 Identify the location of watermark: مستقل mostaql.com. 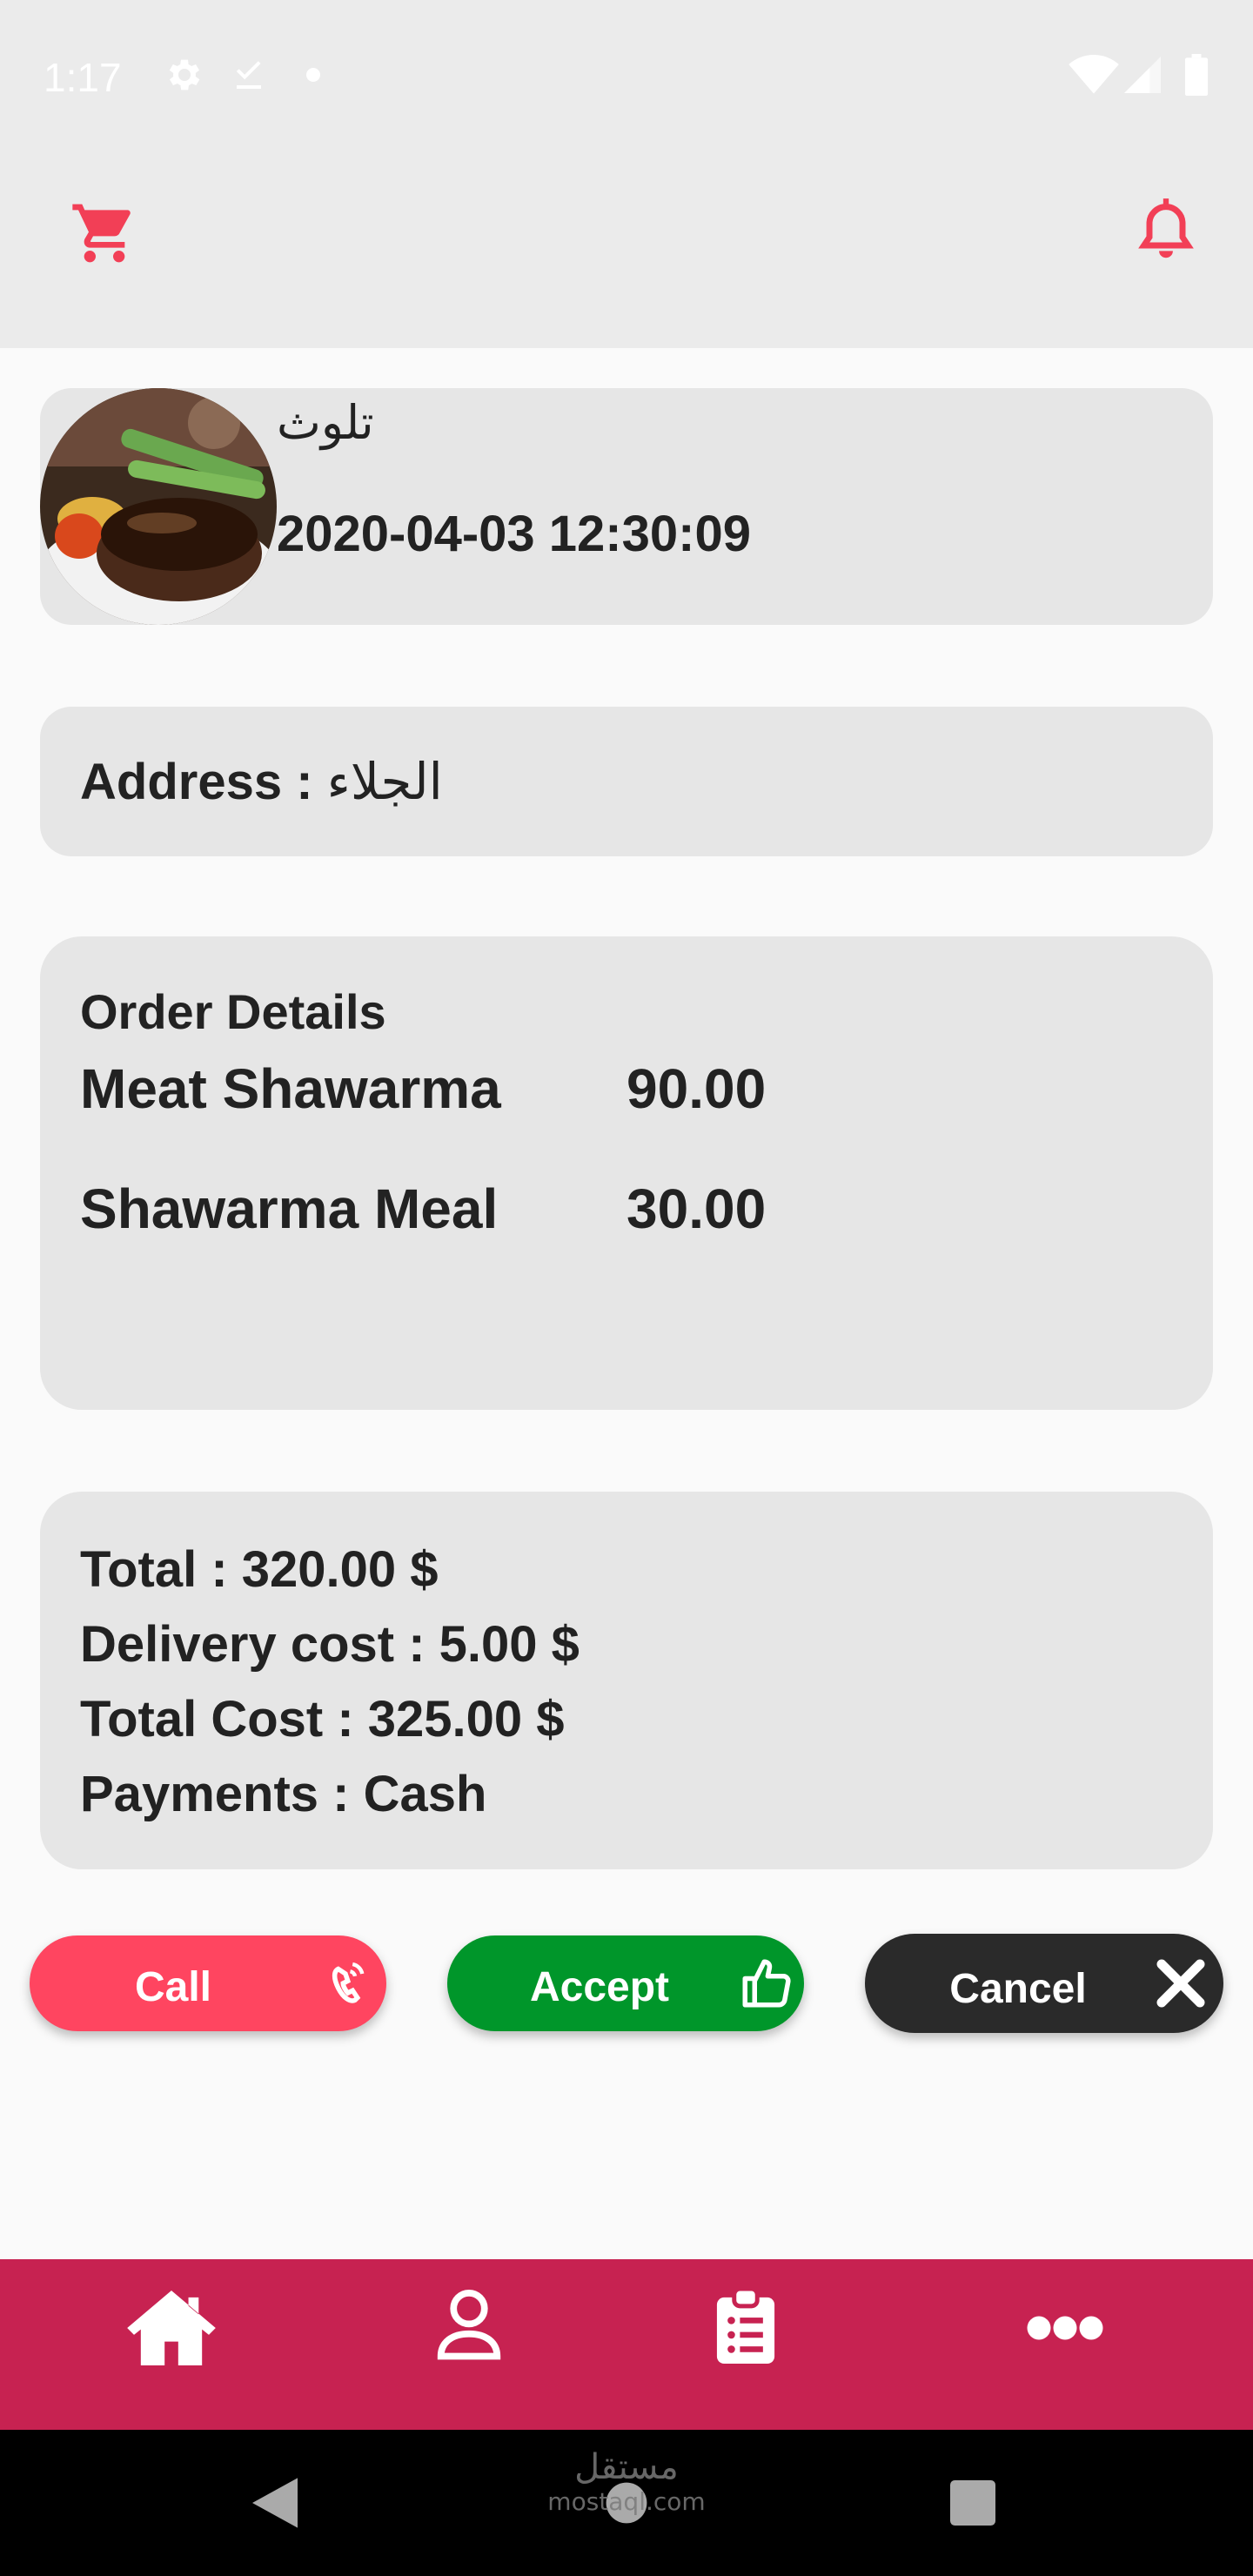
(626, 2481).